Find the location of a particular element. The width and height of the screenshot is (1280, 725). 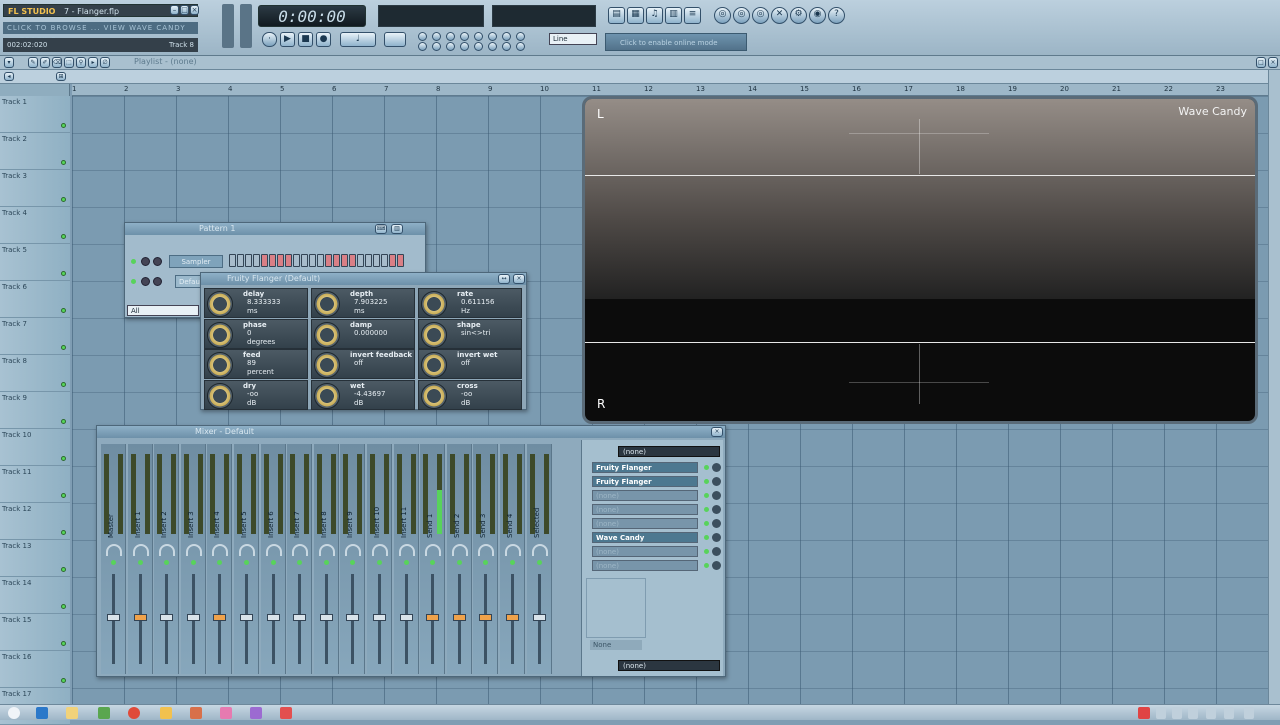

piano-icon: ▥ is located at coordinates (397, 229).